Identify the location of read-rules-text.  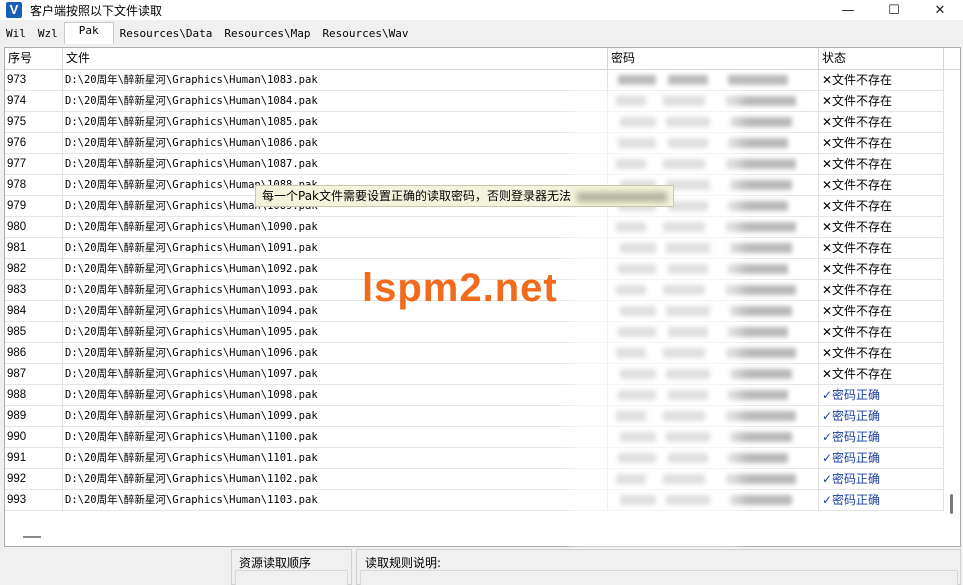
(659, 577).